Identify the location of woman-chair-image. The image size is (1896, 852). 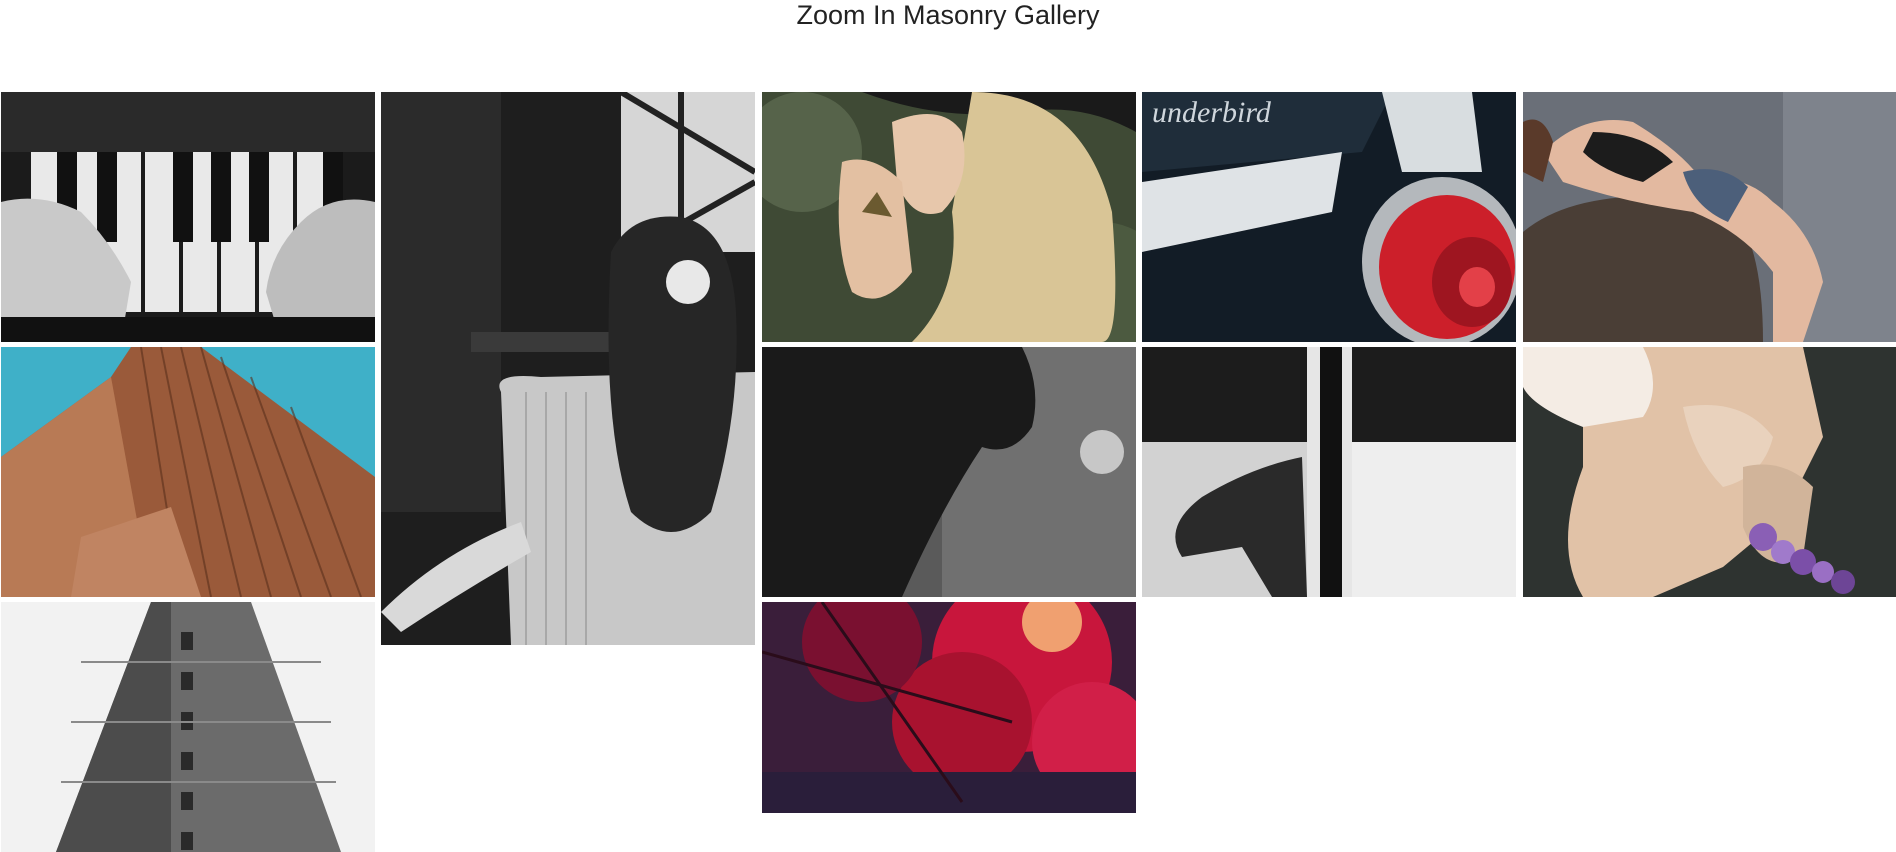
(568, 368).